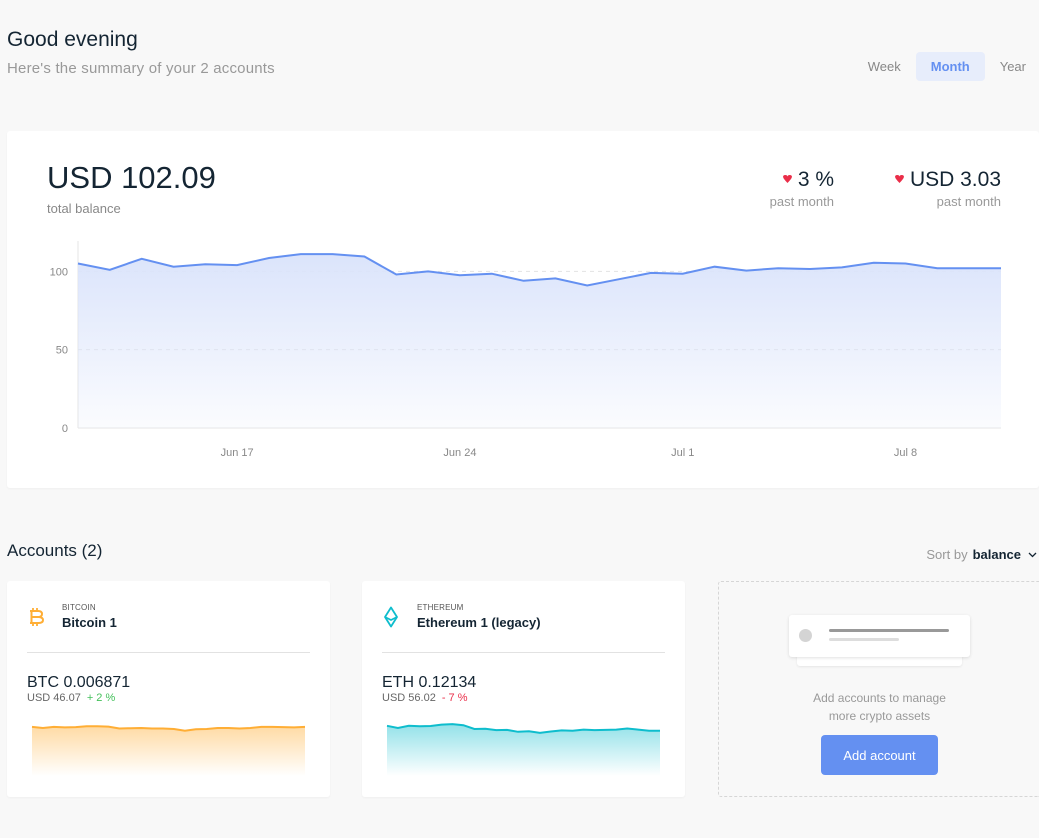  I want to click on summary-subtitle: Here's the summary of your 2 accounts, so click(141, 68).